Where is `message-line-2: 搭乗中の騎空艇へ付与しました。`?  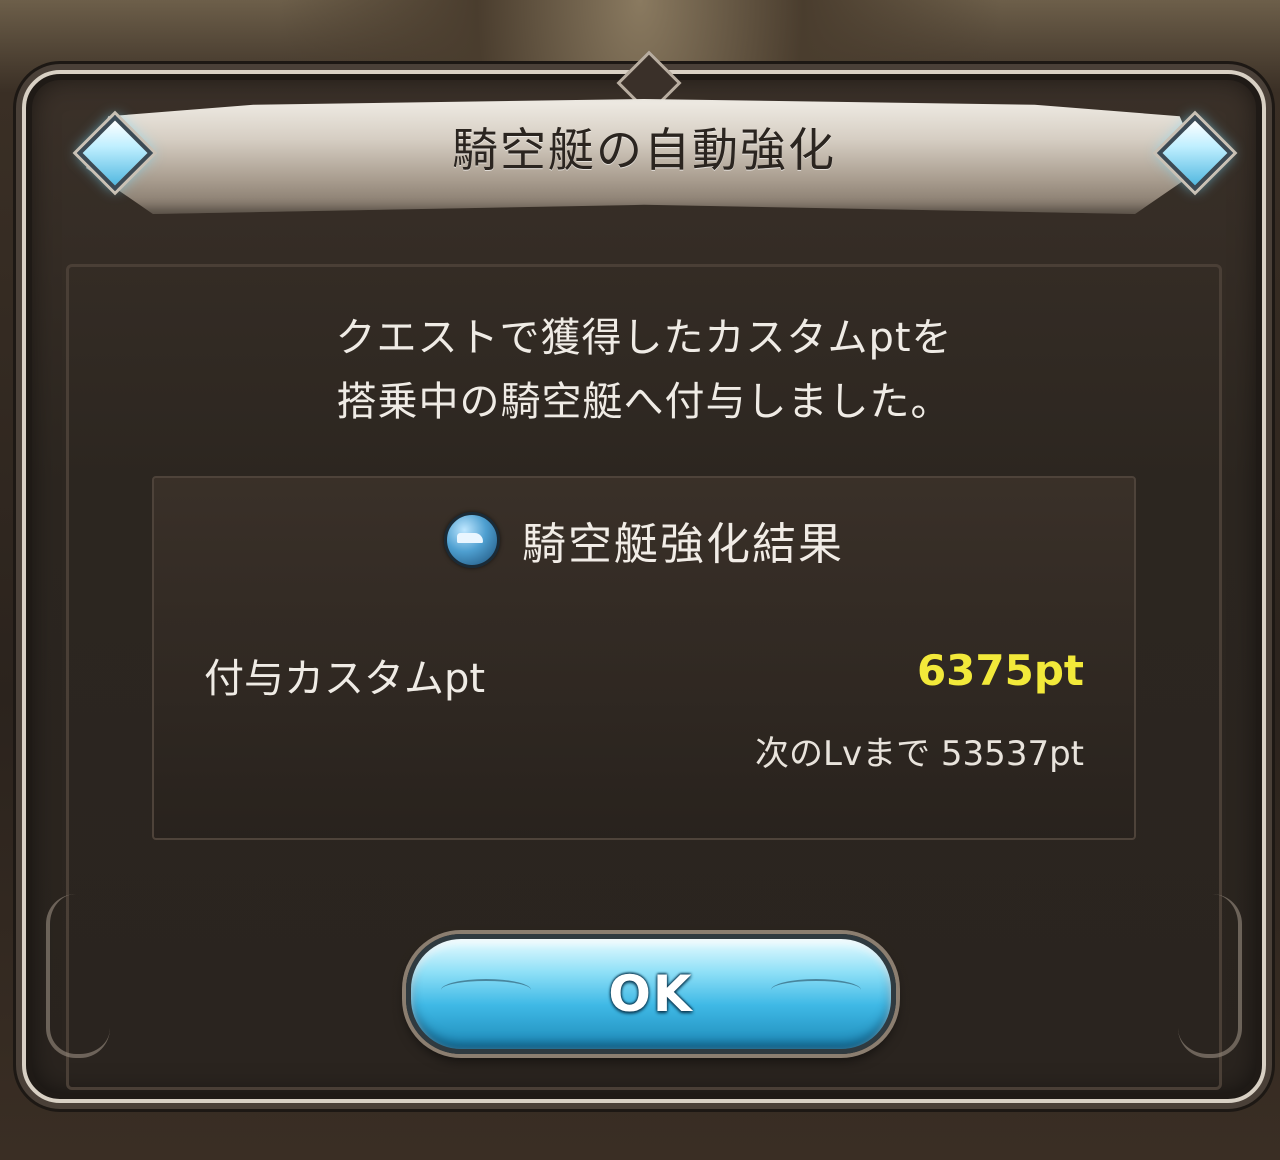
message-line-2: 搭乗中の騎空艇へ付与しました。 is located at coordinates (644, 402).